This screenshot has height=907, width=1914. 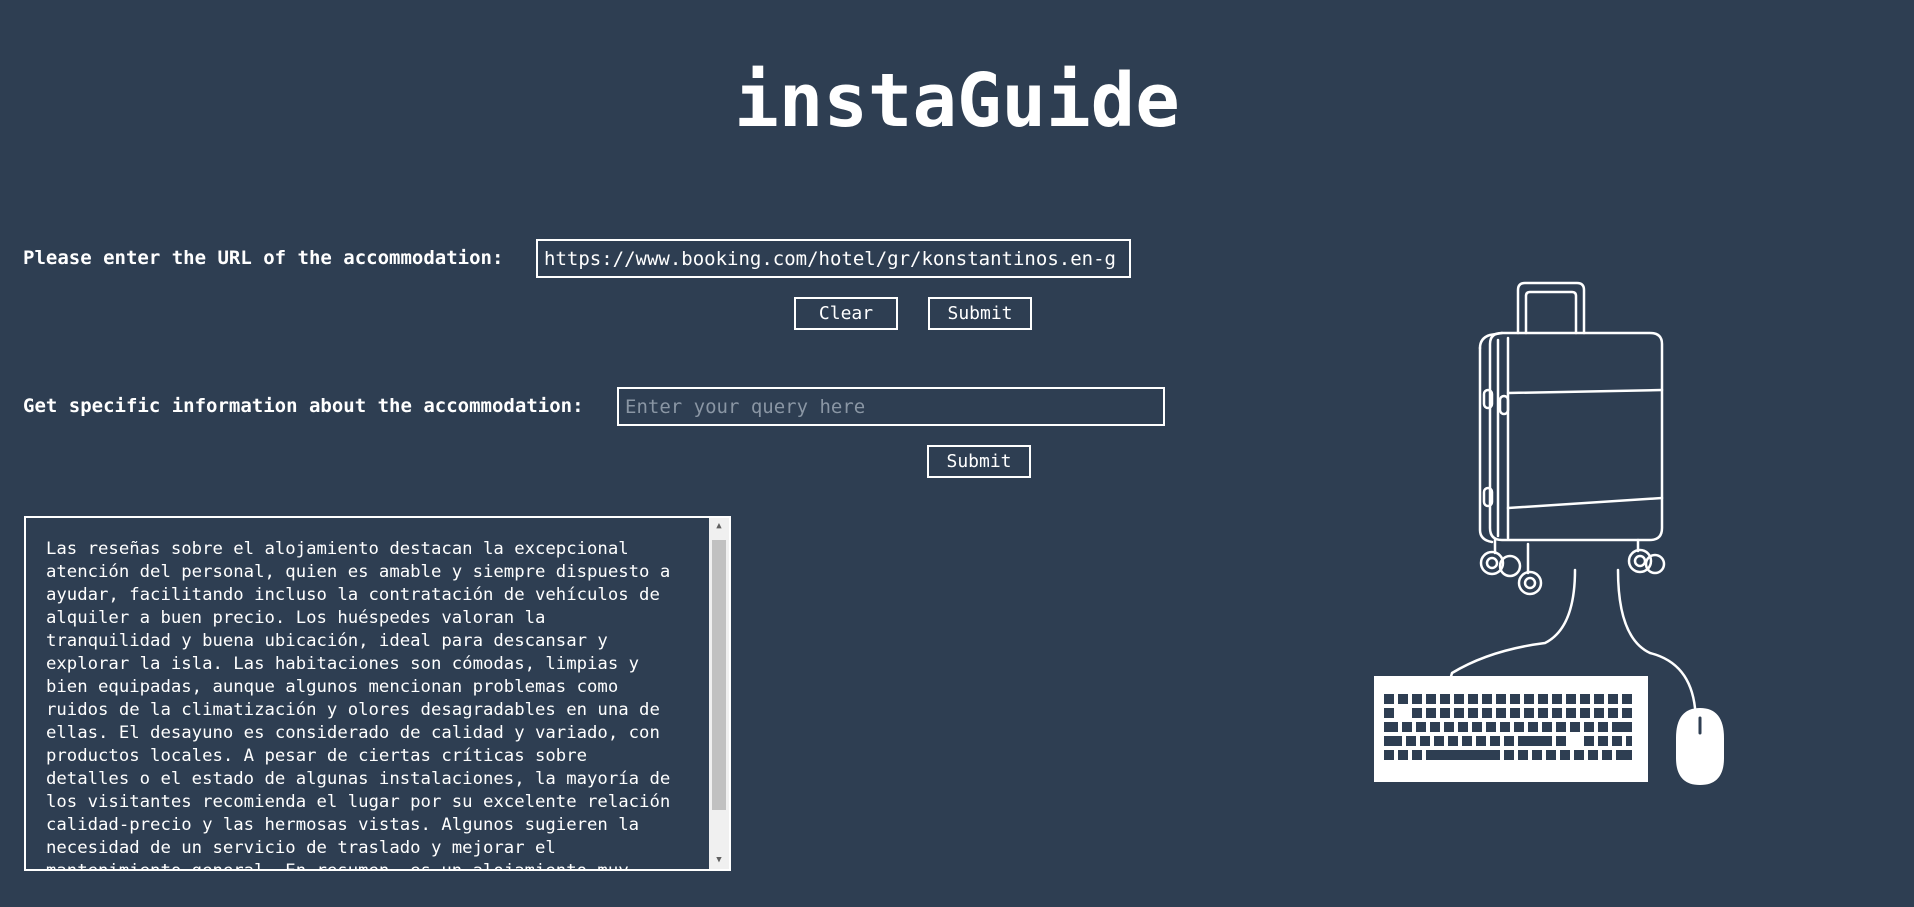 I want to click on query-input, so click(x=891, y=406).